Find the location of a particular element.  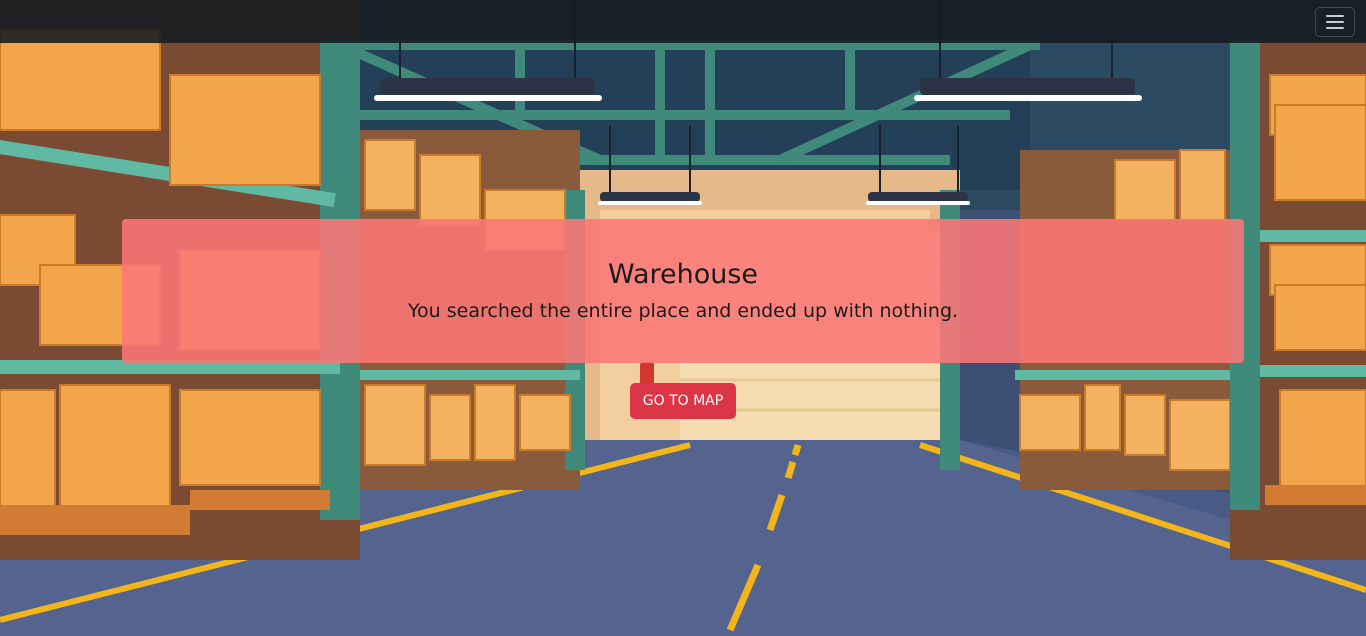

hamburger-menu-icon is located at coordinates (1335, 16).